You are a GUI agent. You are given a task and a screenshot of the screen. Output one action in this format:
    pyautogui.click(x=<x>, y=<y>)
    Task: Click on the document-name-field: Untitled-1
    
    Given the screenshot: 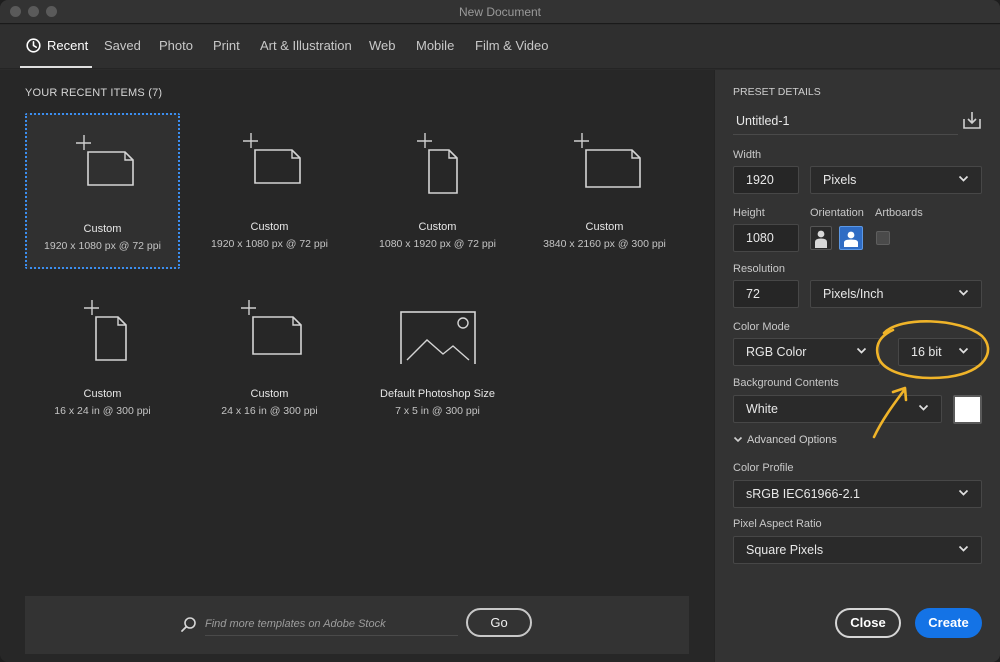 What is the action you would take?
    pyautogui.click(x=845, y=121)
    